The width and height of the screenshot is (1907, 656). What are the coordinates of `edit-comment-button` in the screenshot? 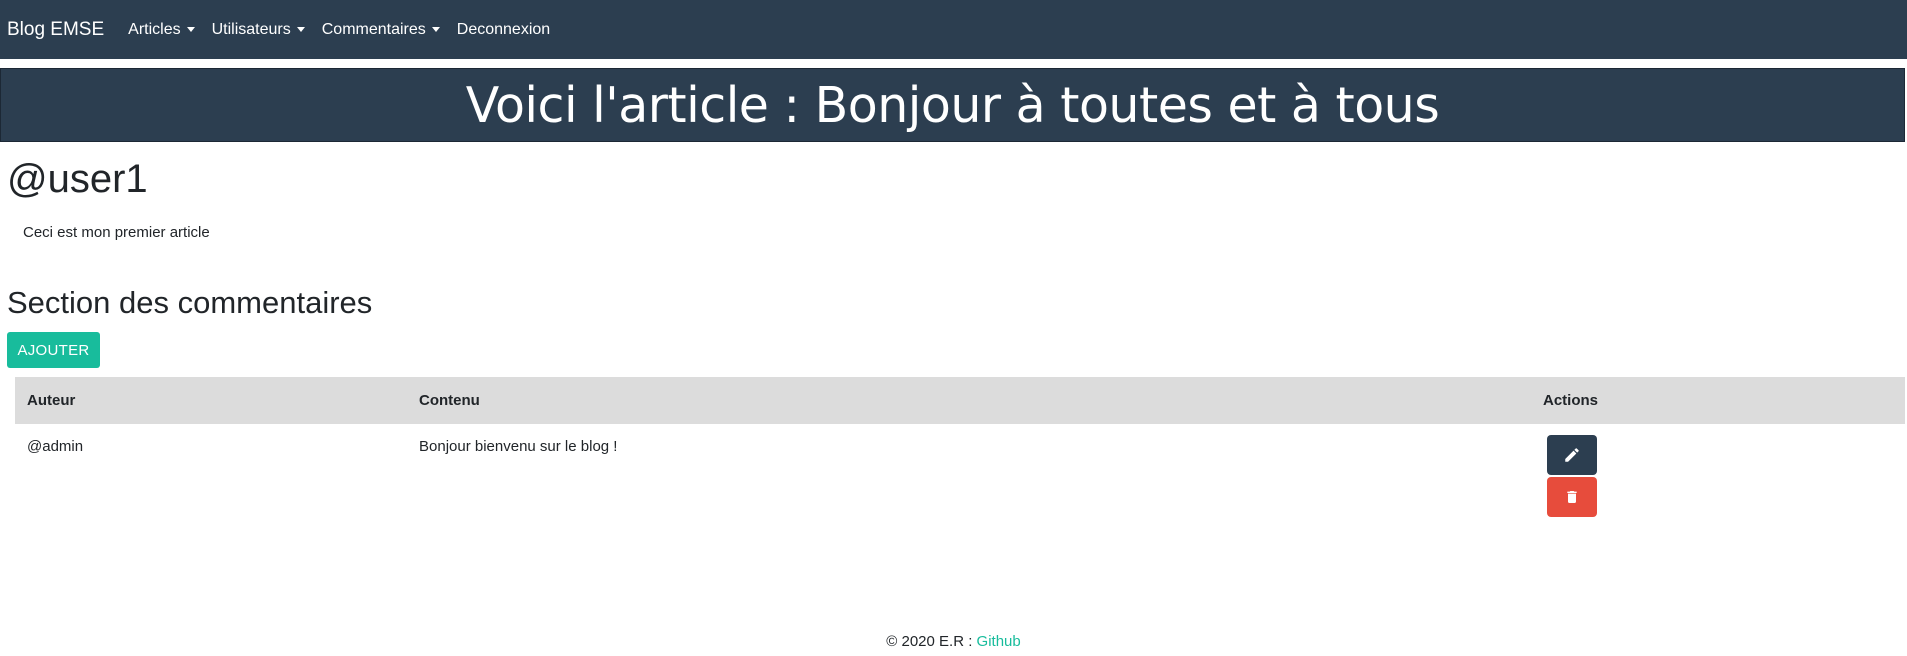 It's located at (1572, 455).